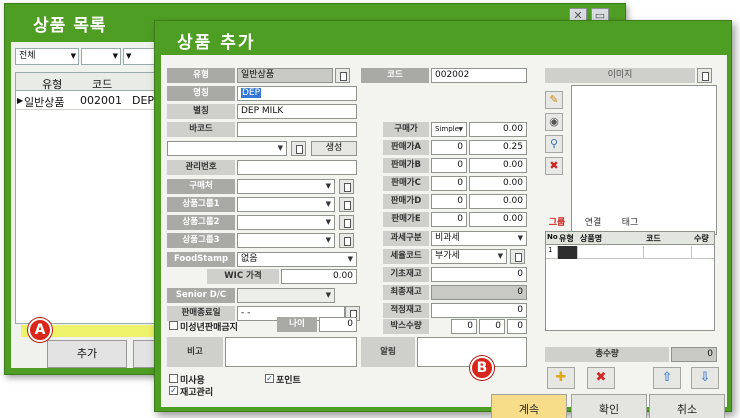 The height and width of the screenshot is (418, 740). What do you see at coordinates (557, 223) in the screenshot?
I see `tab-group: 그룹` at bounding box center [557, 223].